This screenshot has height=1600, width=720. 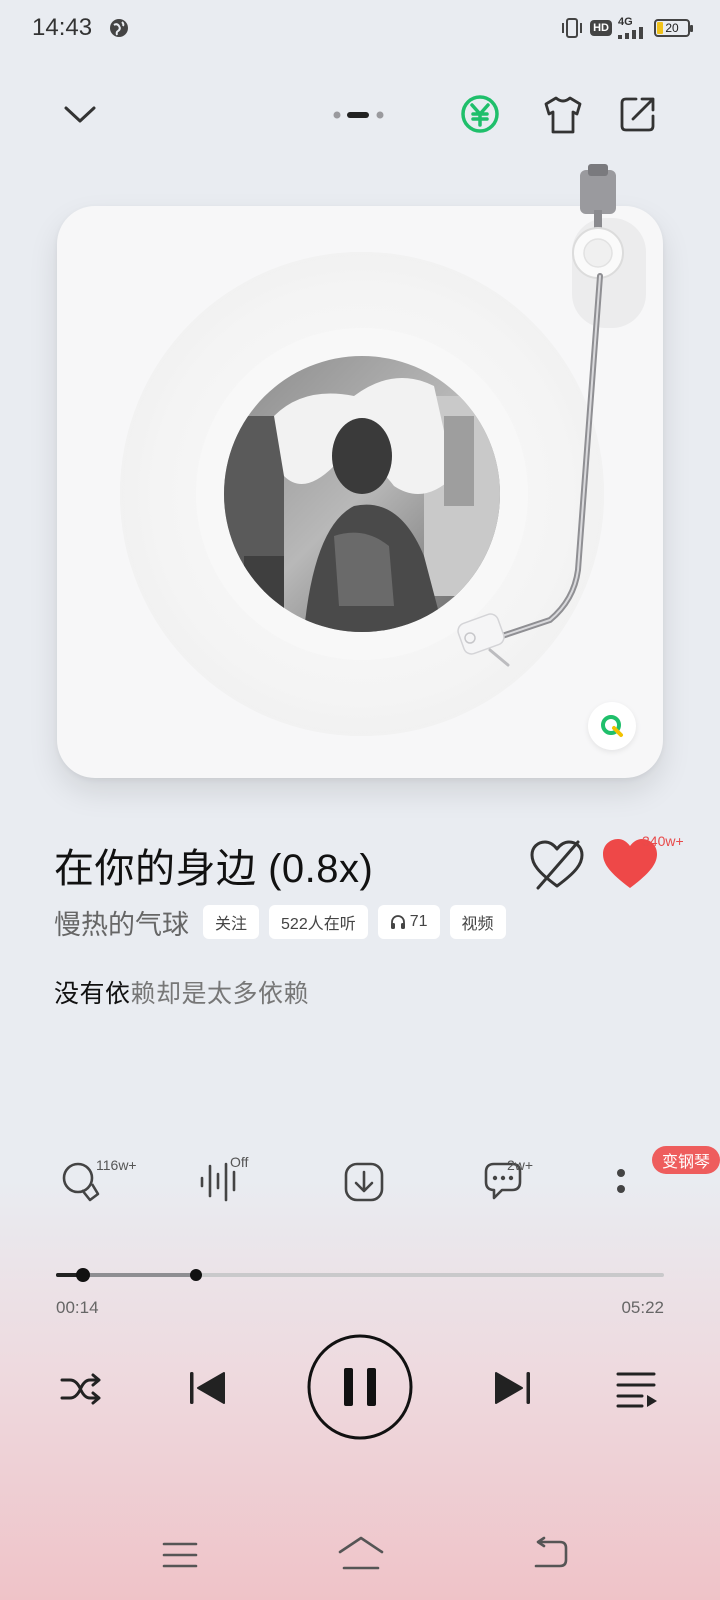 I want to click on hd-icon: HD, so click(x=601, y=28).